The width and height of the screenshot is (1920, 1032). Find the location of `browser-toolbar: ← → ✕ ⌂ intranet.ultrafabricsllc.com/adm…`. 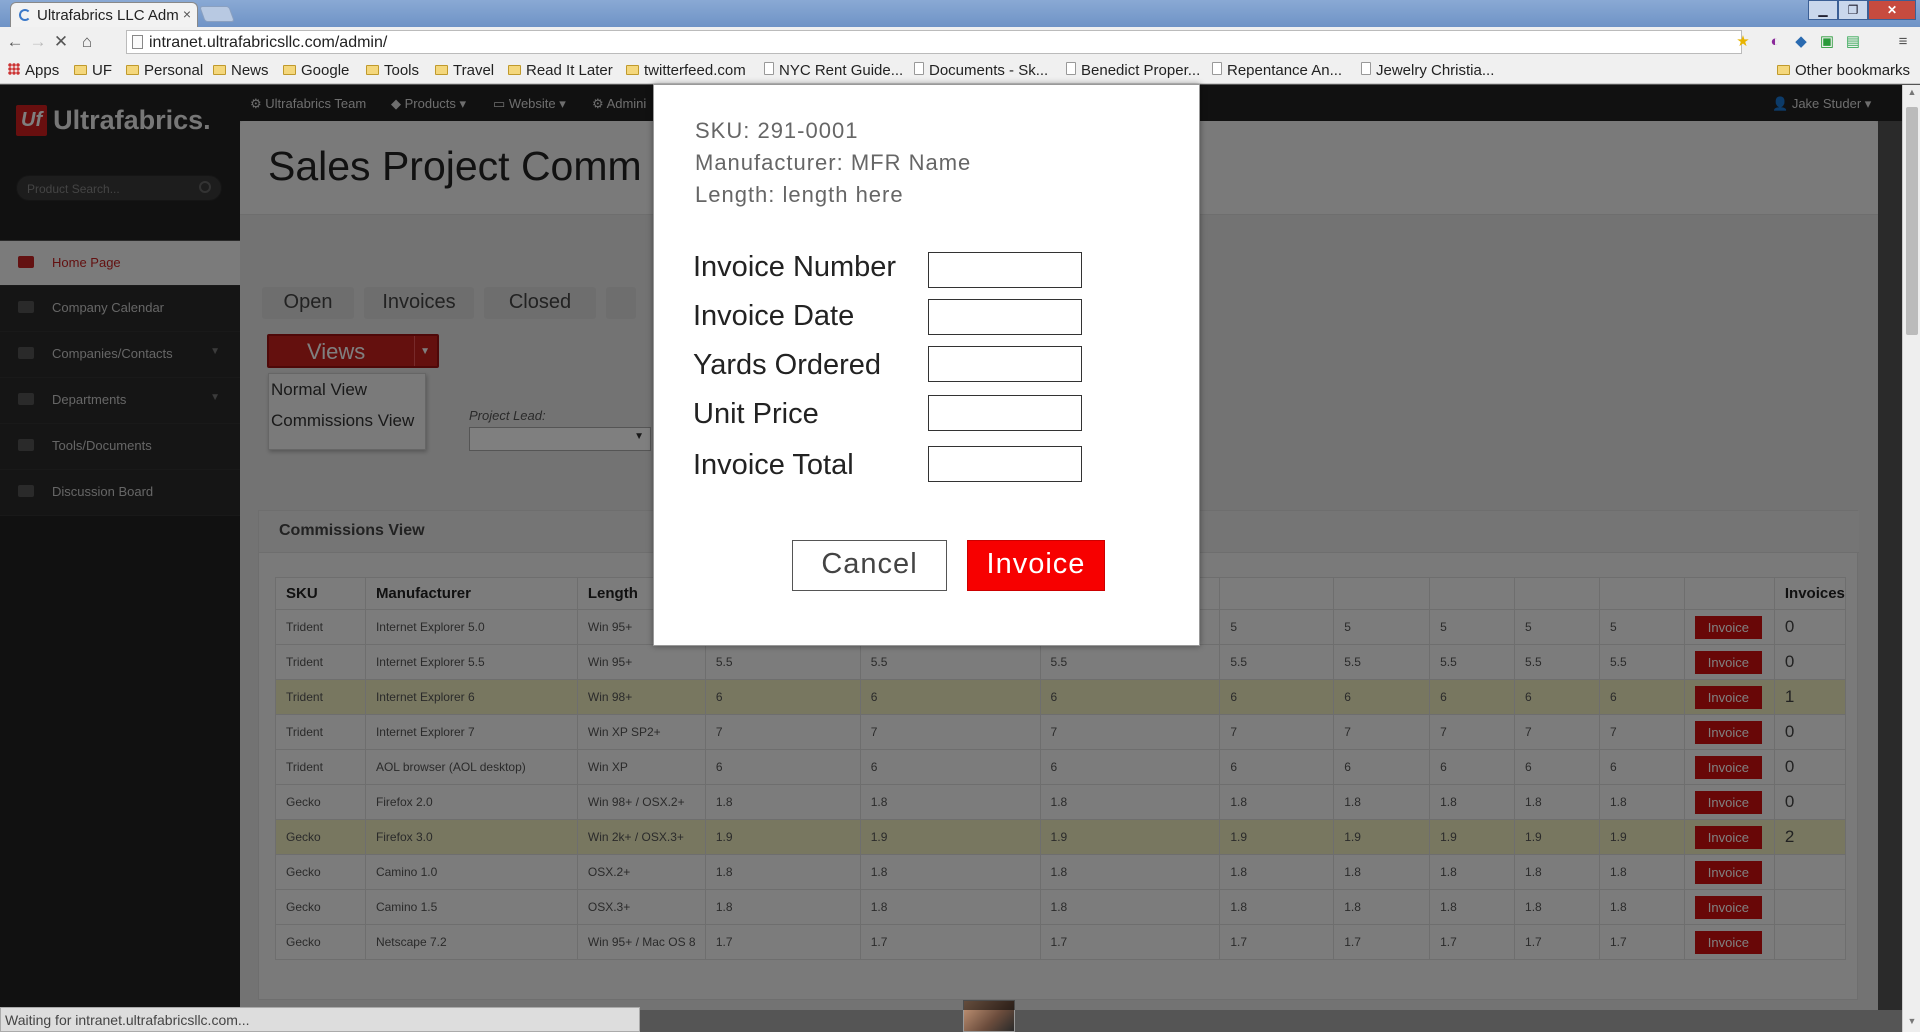

browser-toolbar: ← → ✕ ⌂ intranet.ultrafabricsllc.com/adm… is located at coordinates (960, 42).